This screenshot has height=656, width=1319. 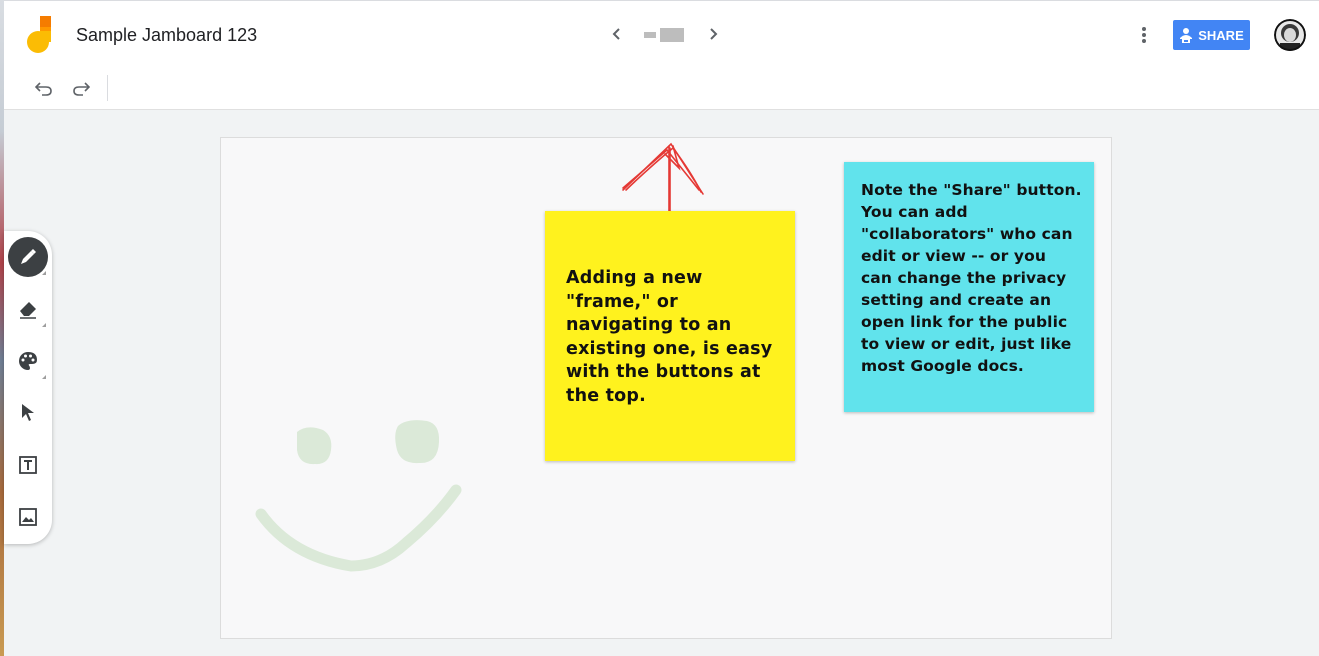 What do you see at coordinates (1186, 35) in the screenshot?
I see `person-lock-icon` at bounding box center [1186, 35].